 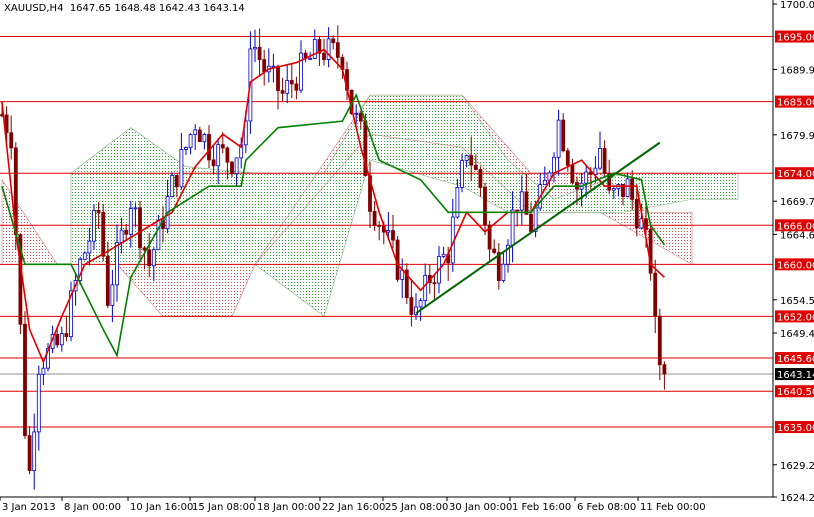 What do you see at coordinates (795, 103) in the screenshot?
I see `level-label: 1685.00` at bounding box center [795, 103].